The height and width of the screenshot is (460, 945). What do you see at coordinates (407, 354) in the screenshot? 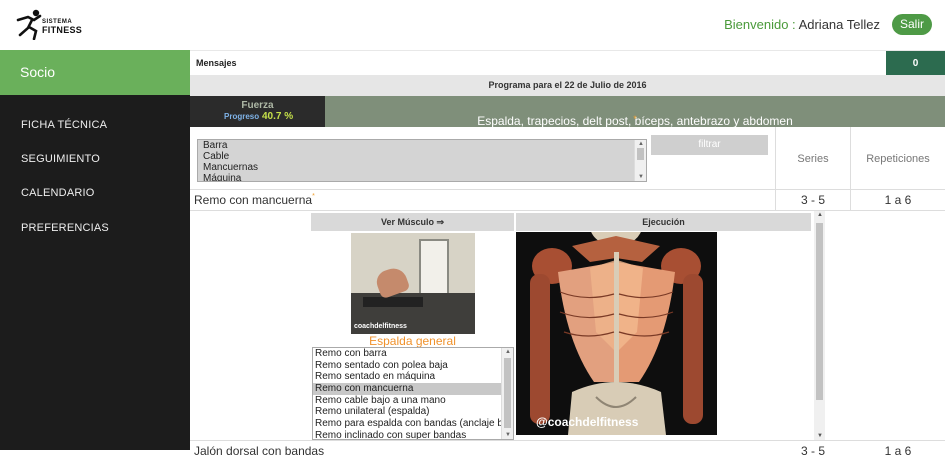
I see `alternative-option: Remo con barra` at bounding box center [407, 354].